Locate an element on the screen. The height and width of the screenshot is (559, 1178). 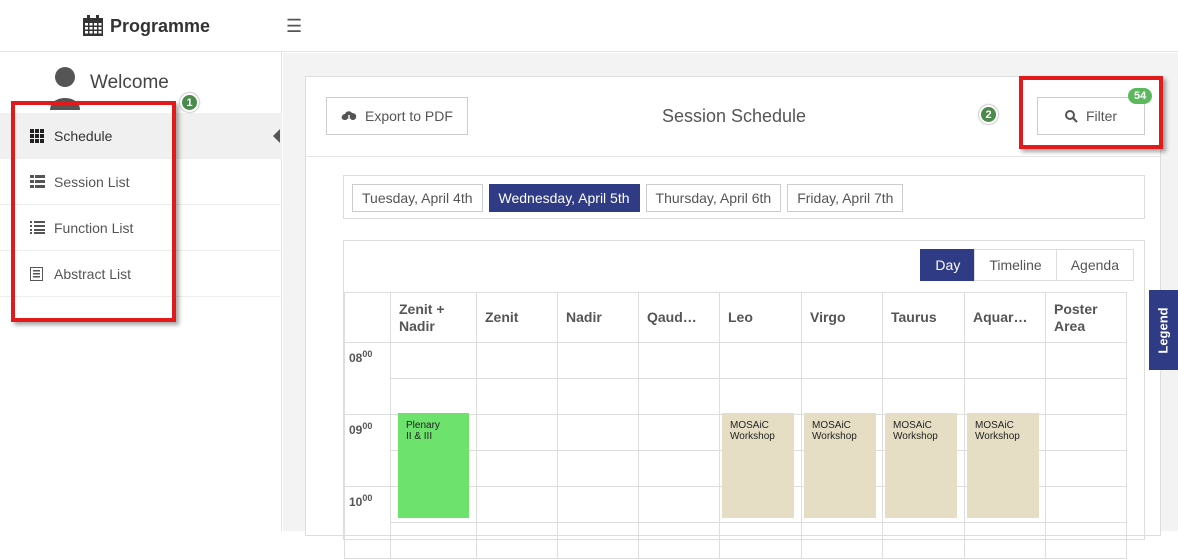
menu-toggle-icon: ☰ is located at coordinates (294, 26).